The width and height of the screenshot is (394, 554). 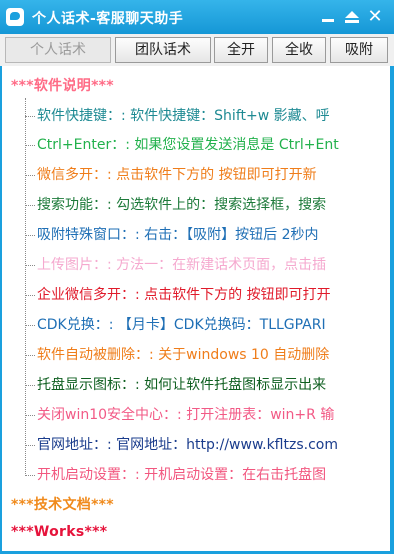 I want to click on tree-item-text: 关闭win10安全中心：: 打开注册表：win+R 输, so click(x=186, y=415).